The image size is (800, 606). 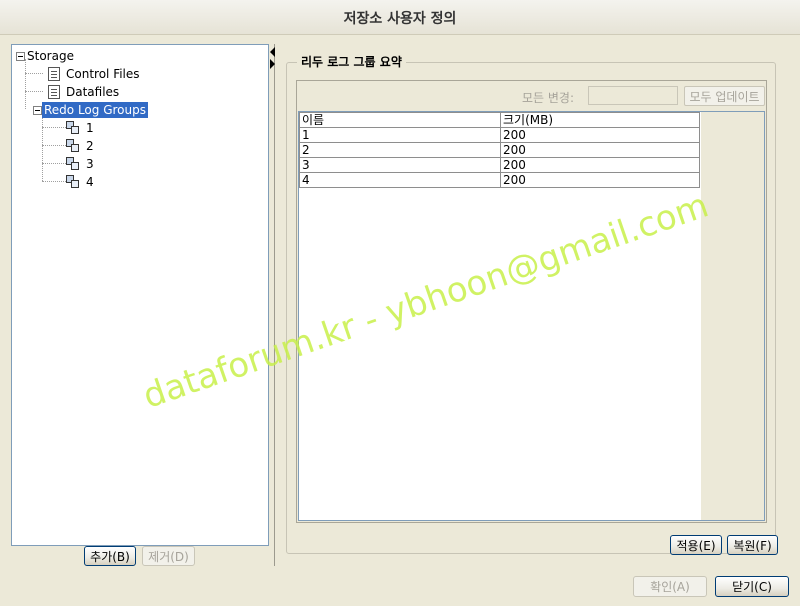 I want to click on cell-name: 1, so click(x=400, y=135).